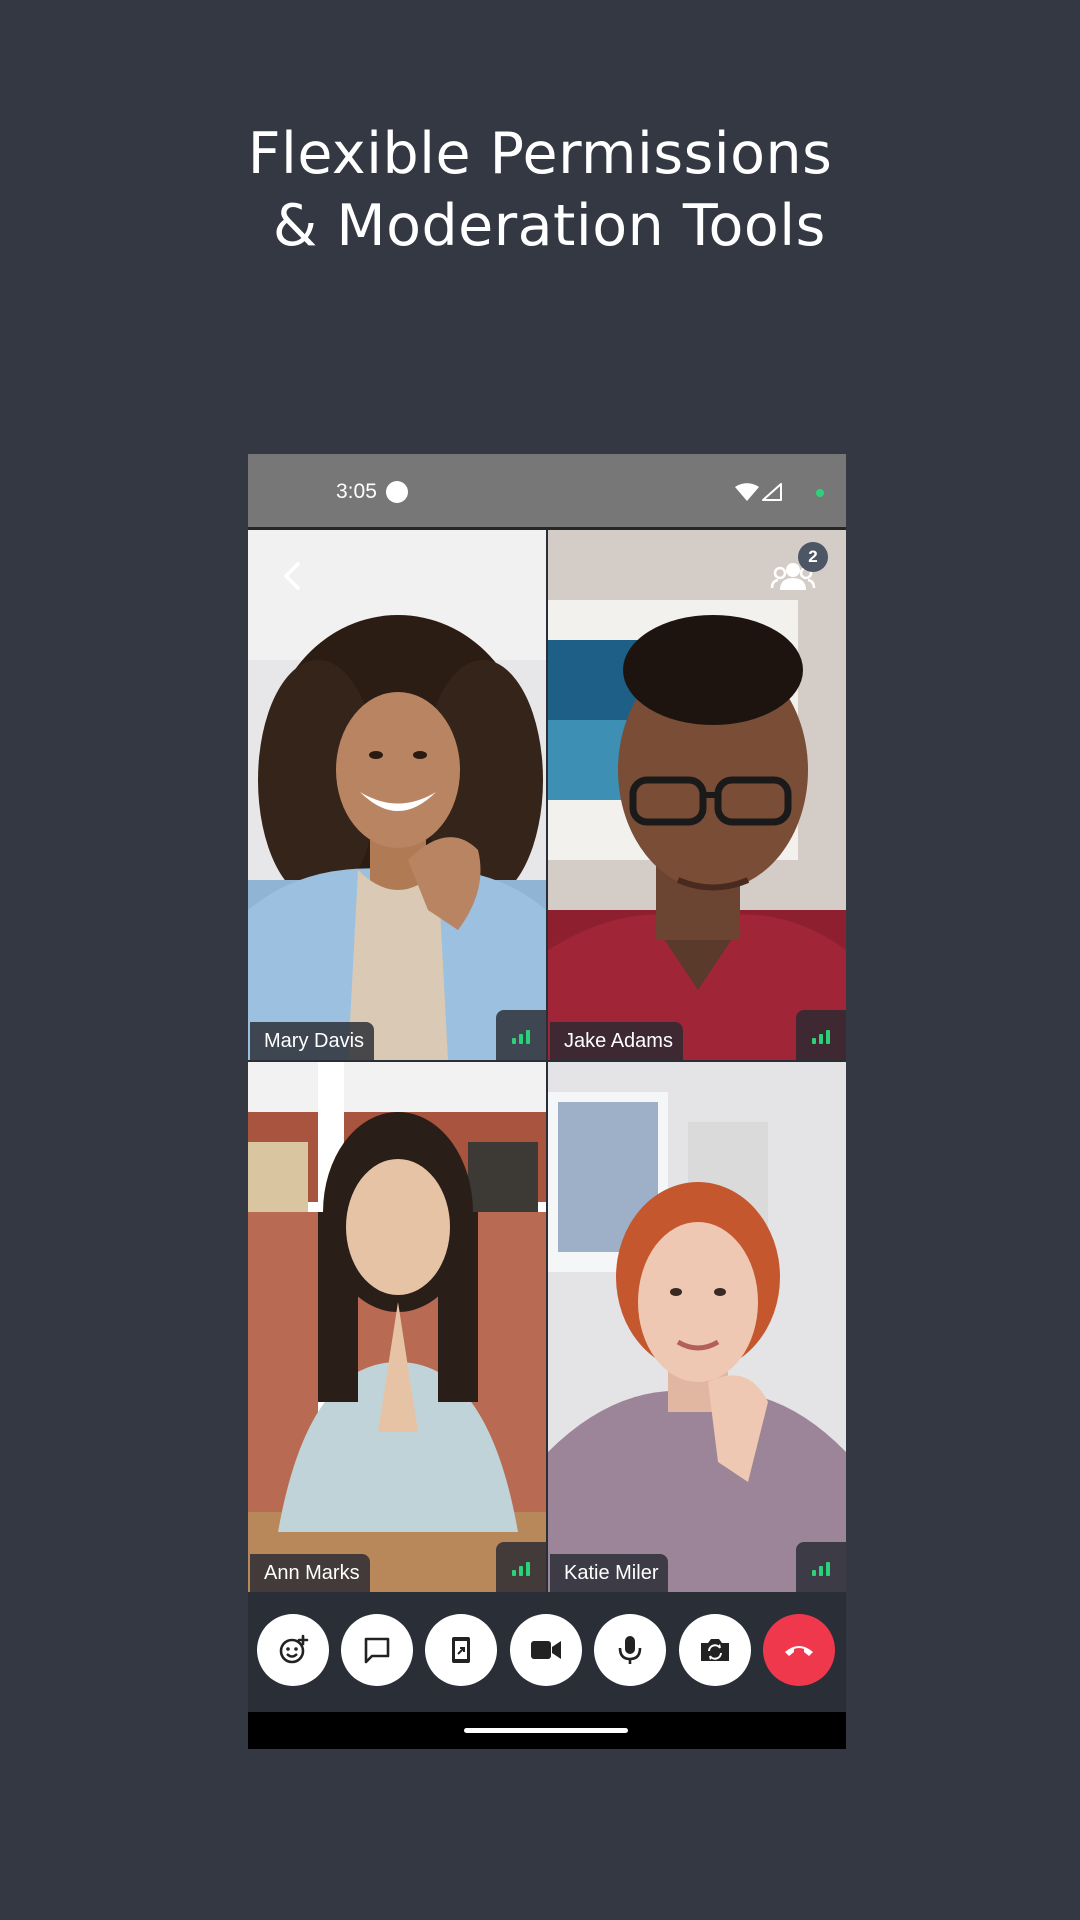  What do you see at coordinates (616, 1041) in the screenshot?
I see `participant-name-tag: Jake Adams` at bounding box center [616, 1041].